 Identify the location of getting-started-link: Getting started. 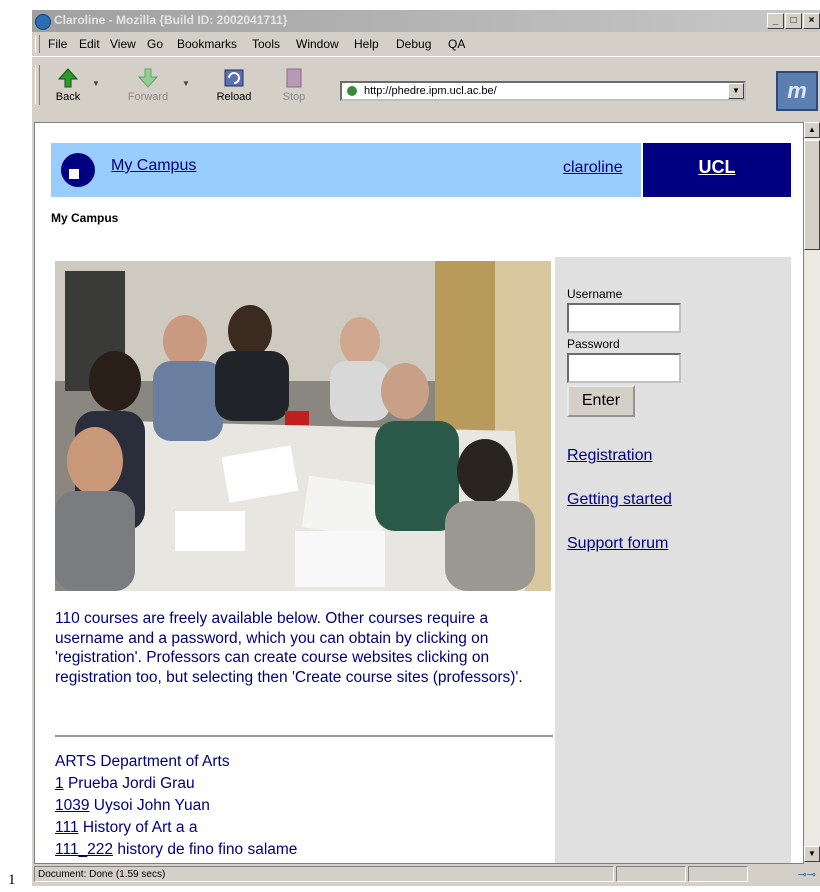
(619, 500).